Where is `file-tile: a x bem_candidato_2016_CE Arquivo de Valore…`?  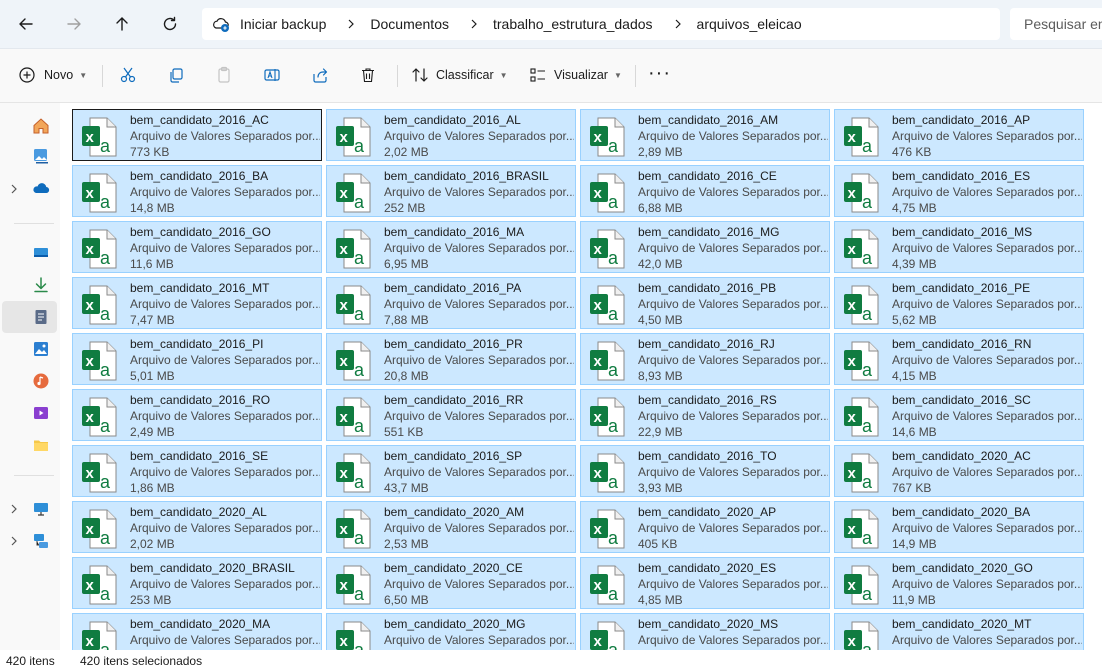
file-tile: a x bem_candidato_2016_CE Arquivo de Valore… is located at coordinates (705, 191).